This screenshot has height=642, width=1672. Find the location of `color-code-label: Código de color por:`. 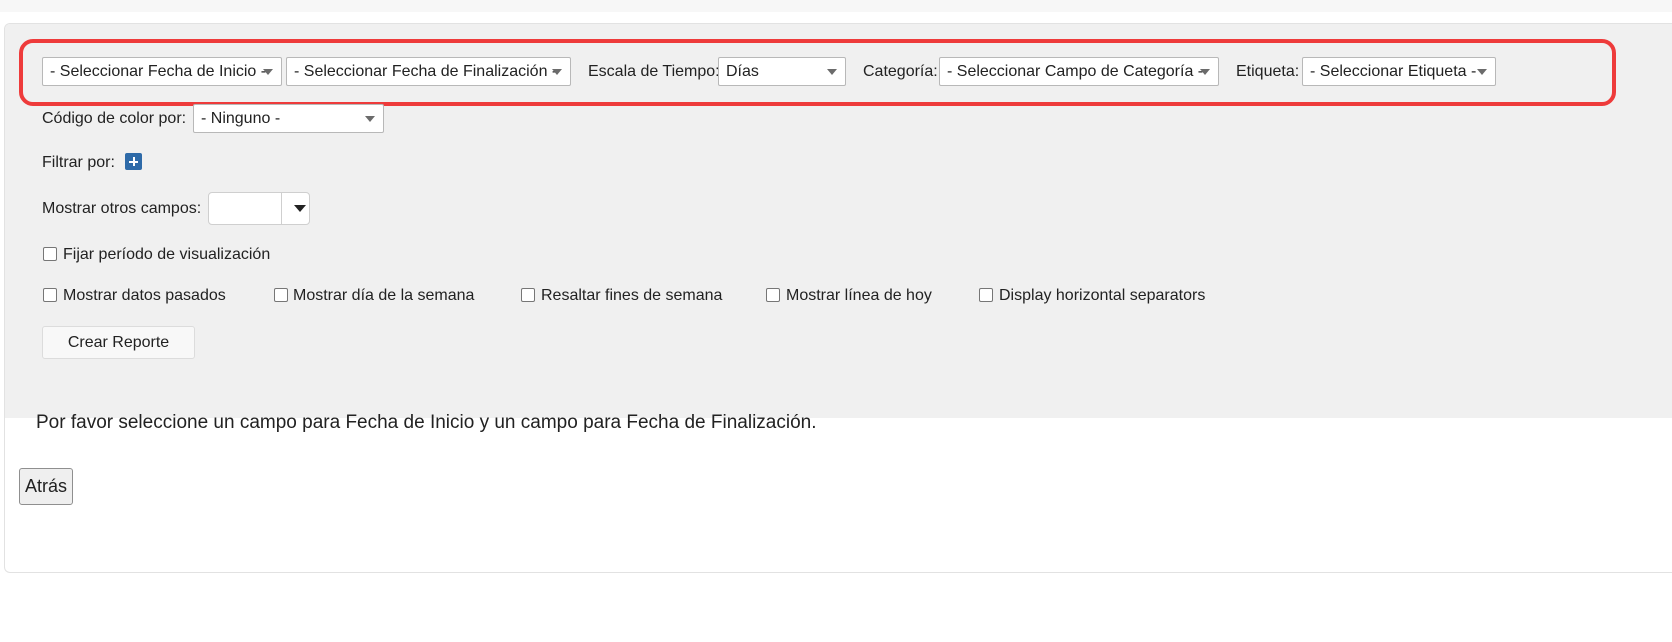

color-code-label: Código de color por: is located at coordinates (114, 118).